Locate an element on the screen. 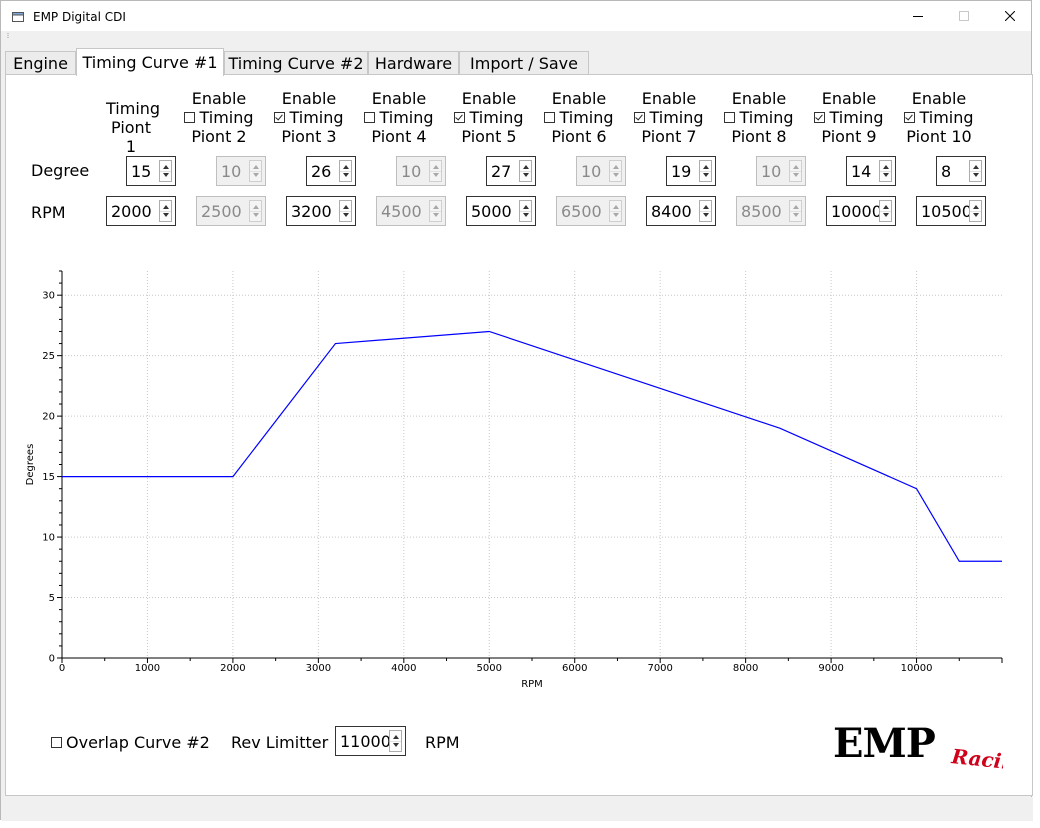 This screenshot has width=1040, height=828. x-axis-label: RPM is located at coordinates (532, 684).